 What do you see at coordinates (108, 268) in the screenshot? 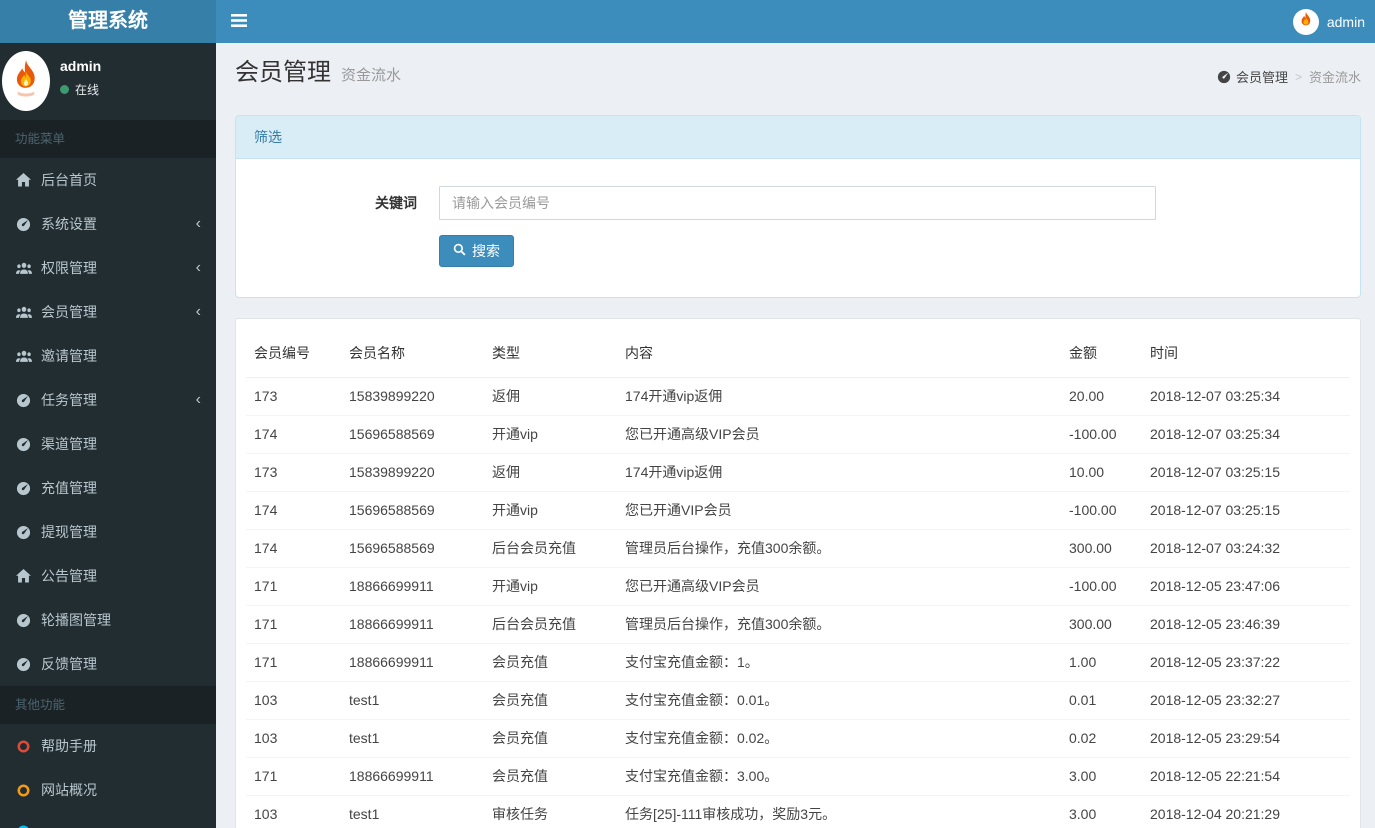
I see `sidebar-item-permission: 权限管理 ‹` at bounding box center [108, 268].